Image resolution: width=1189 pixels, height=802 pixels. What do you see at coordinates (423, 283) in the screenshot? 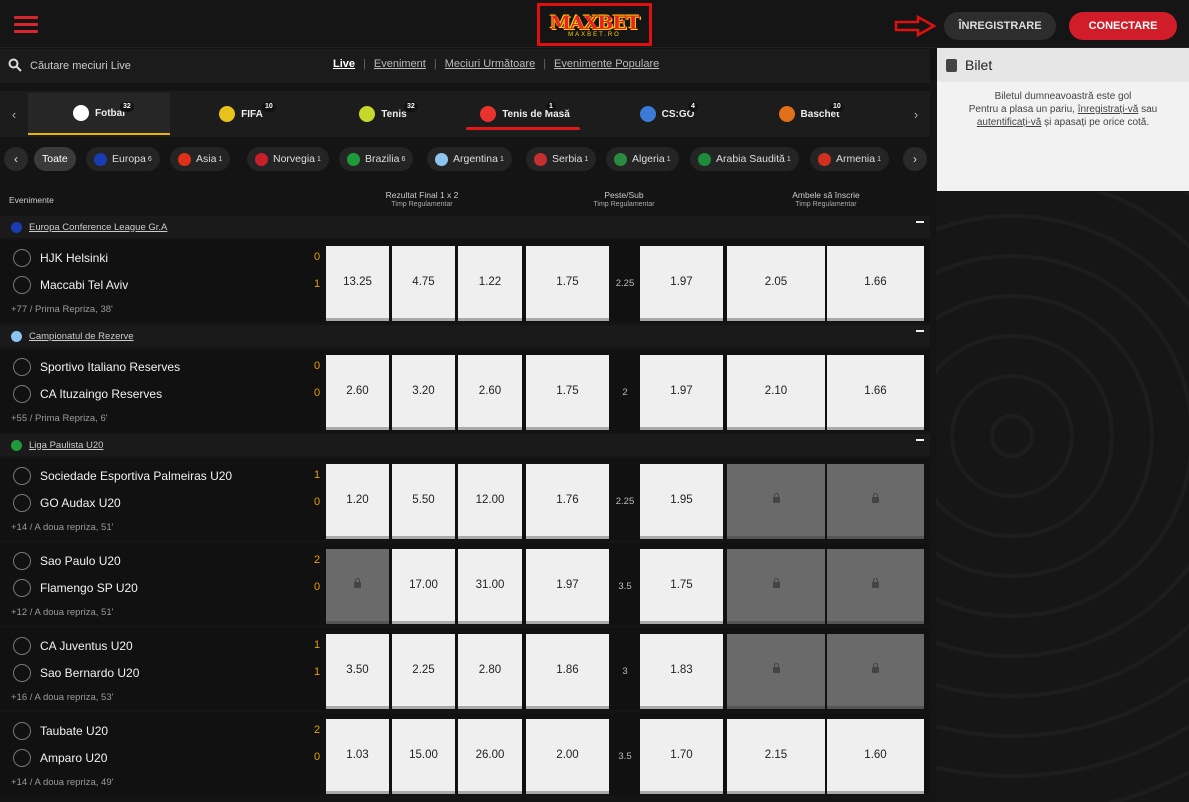
I see `odd-button: 4.75` at bounding box center [423, 283].